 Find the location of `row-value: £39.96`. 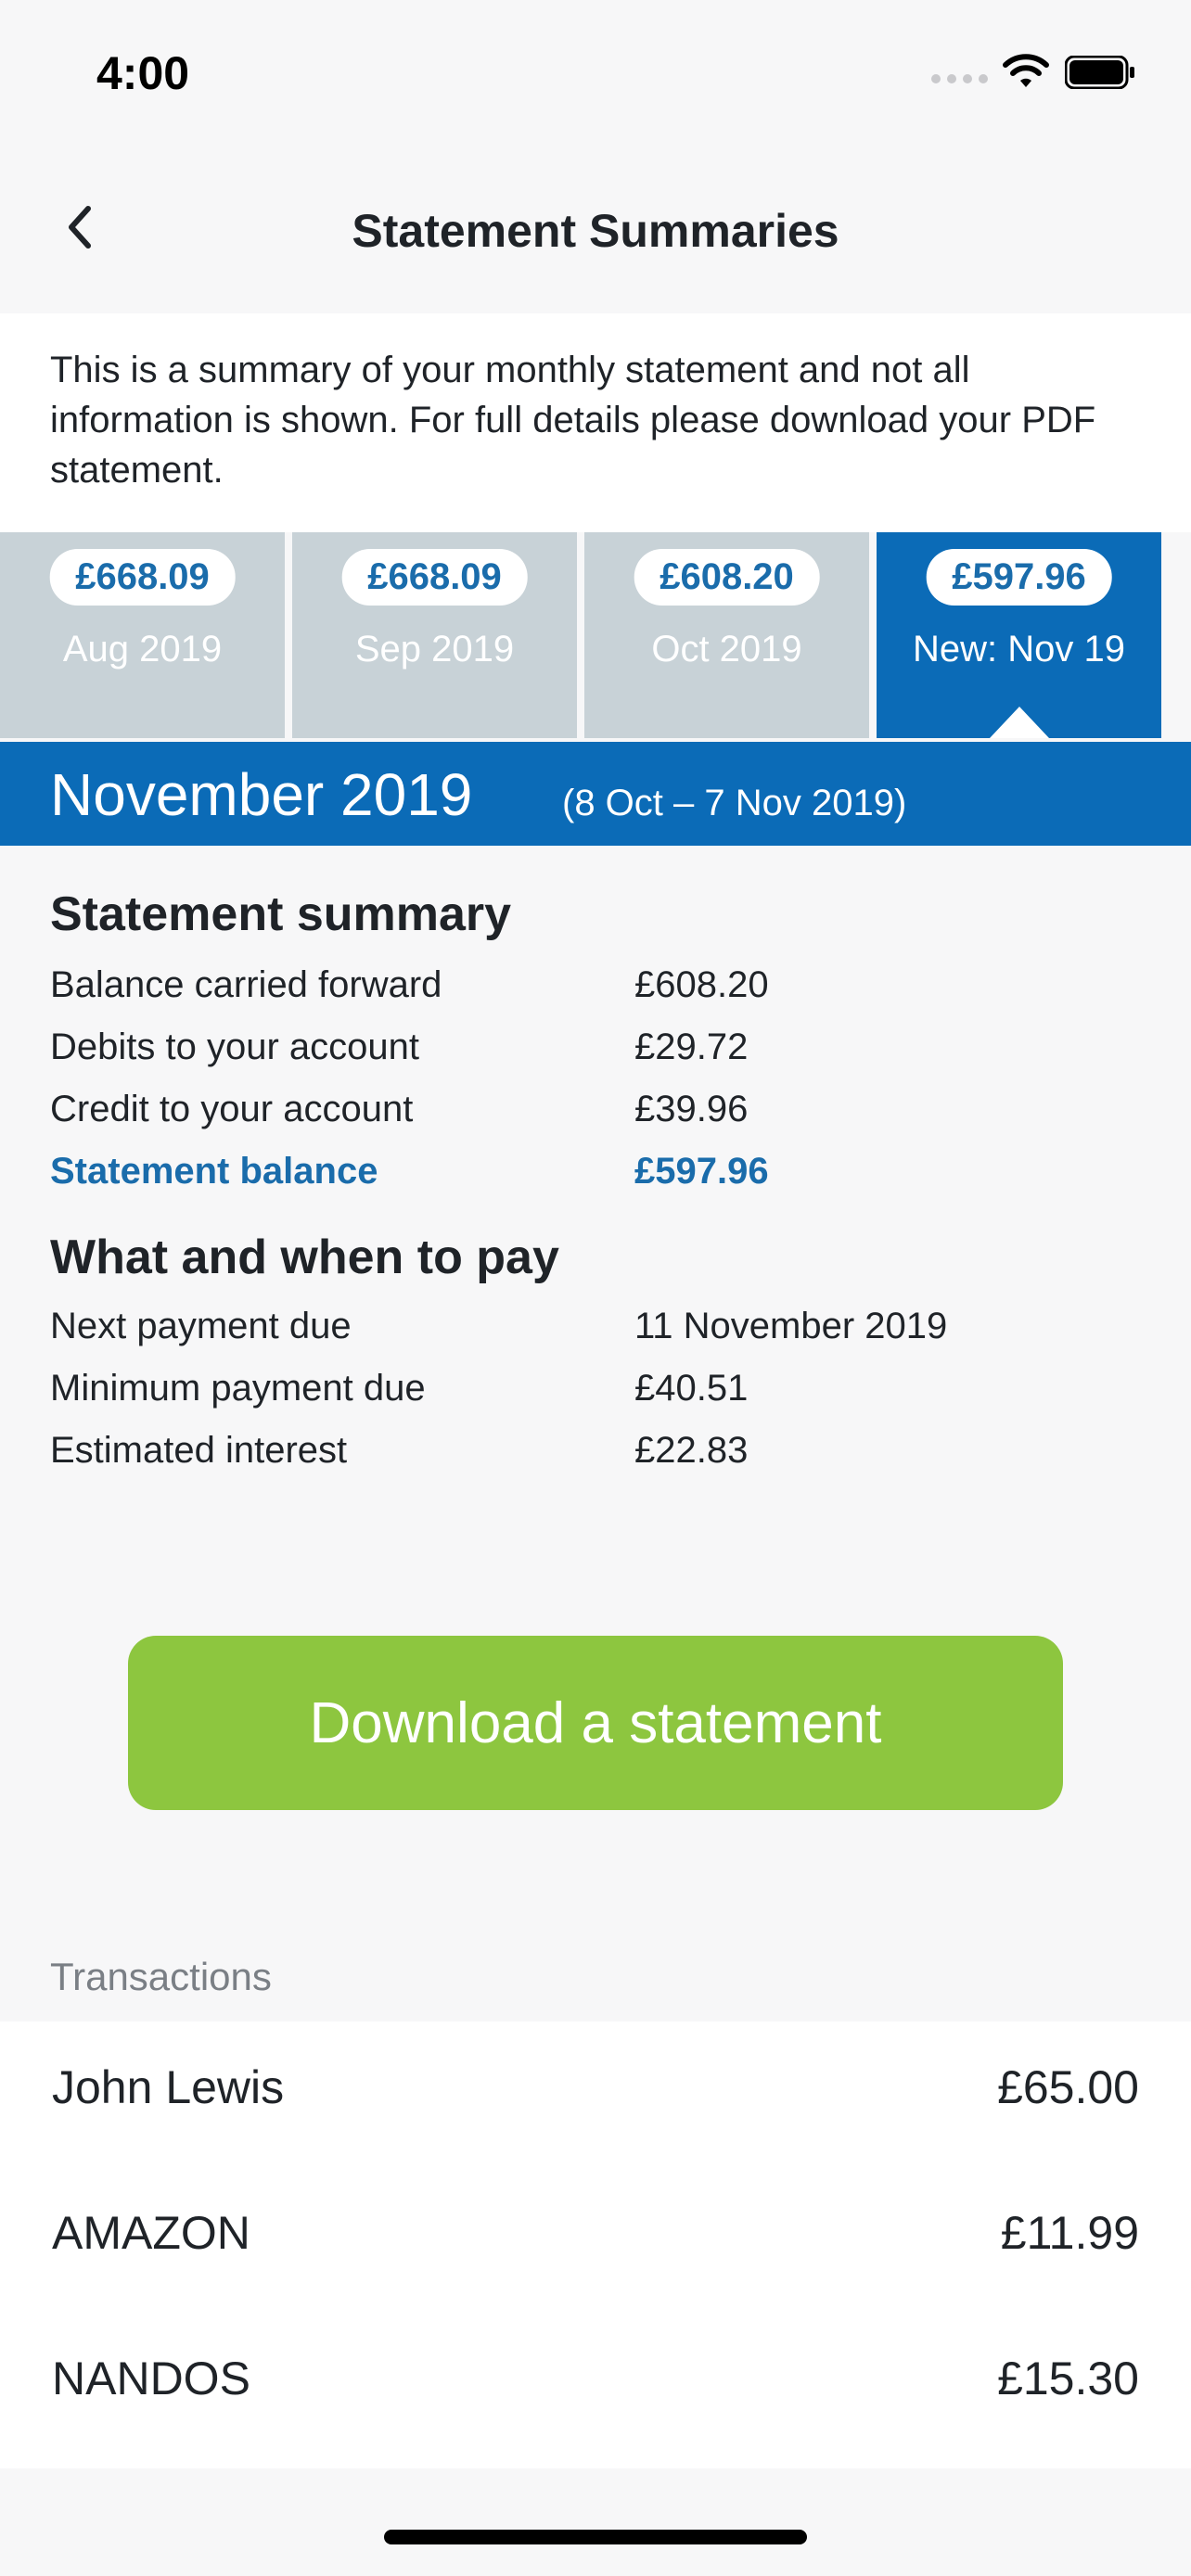

row-value: £39.96 is located at coordinates (691, 1109).